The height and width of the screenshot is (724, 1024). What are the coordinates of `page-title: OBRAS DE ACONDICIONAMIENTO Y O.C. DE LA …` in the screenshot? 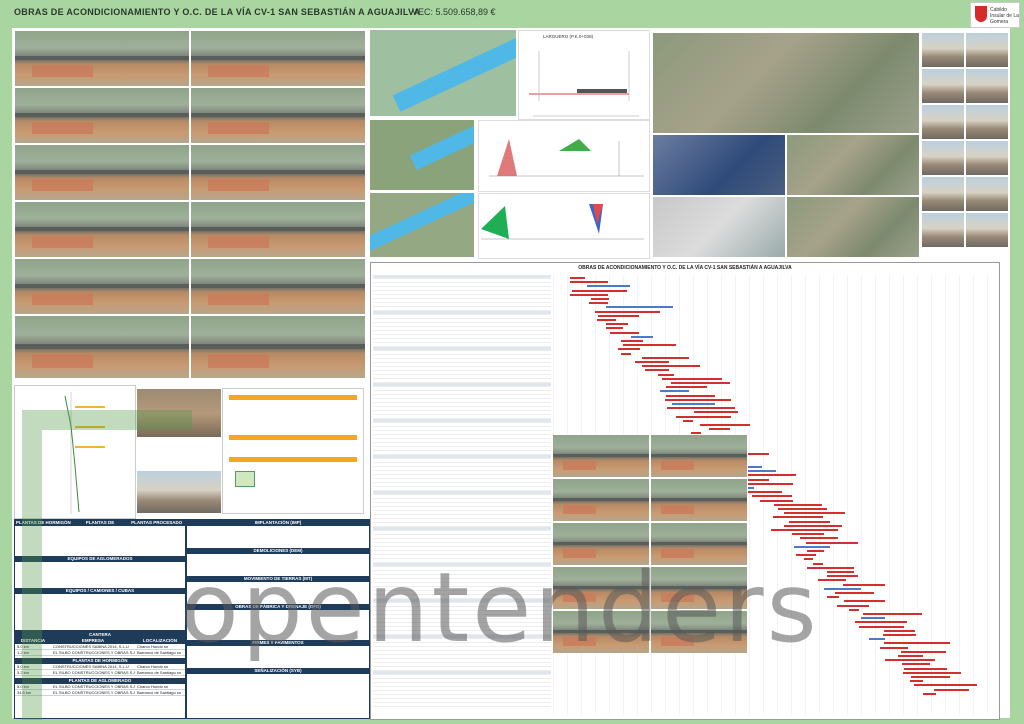 It's located at (217, 12).